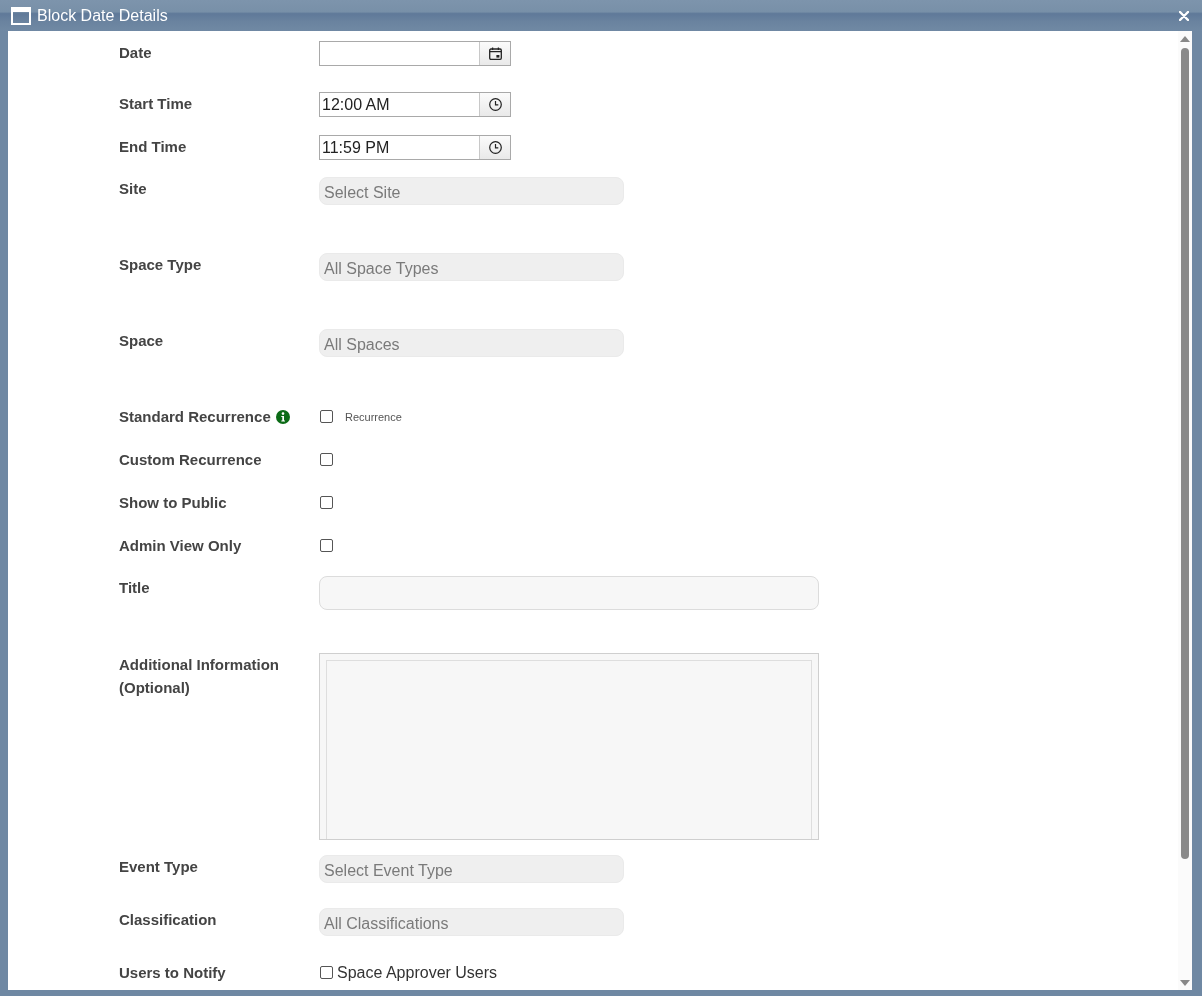 This screenshot has width=1202, height=996. Describe the element at coordinates (282, 417) in the screenshot. I see `info-icon` at that location.